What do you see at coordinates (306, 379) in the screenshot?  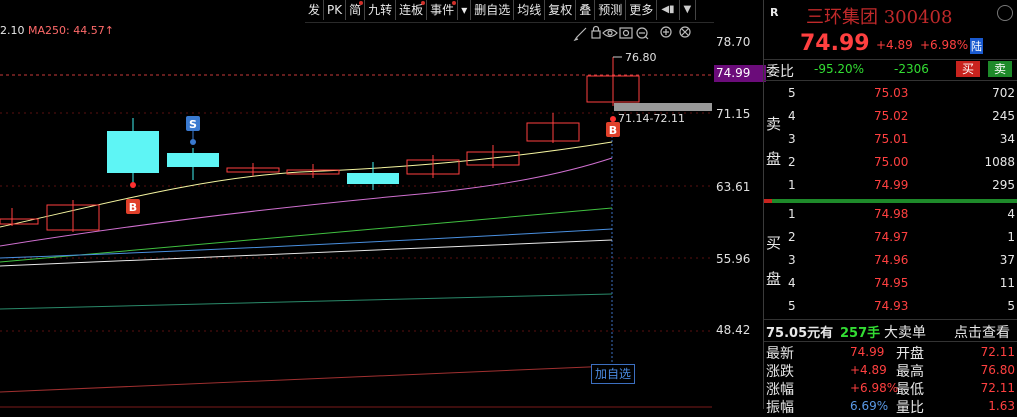 I see `ma250-line` at bounding box center [306, 379].